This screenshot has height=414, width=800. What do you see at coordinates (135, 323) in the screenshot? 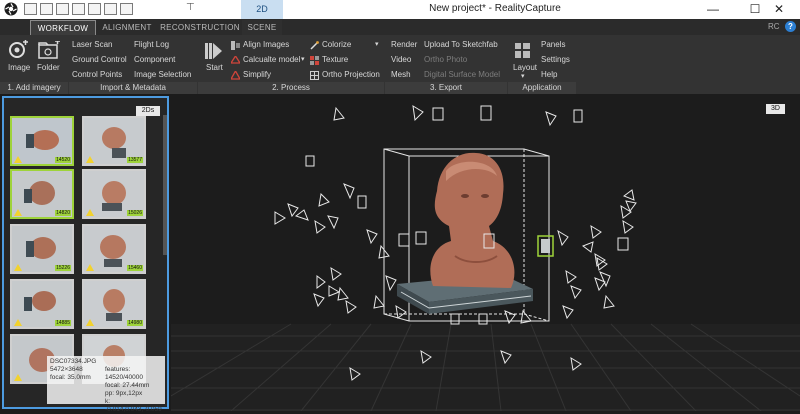
I see `feature-count: 14980` at bounding box center [135, 323].